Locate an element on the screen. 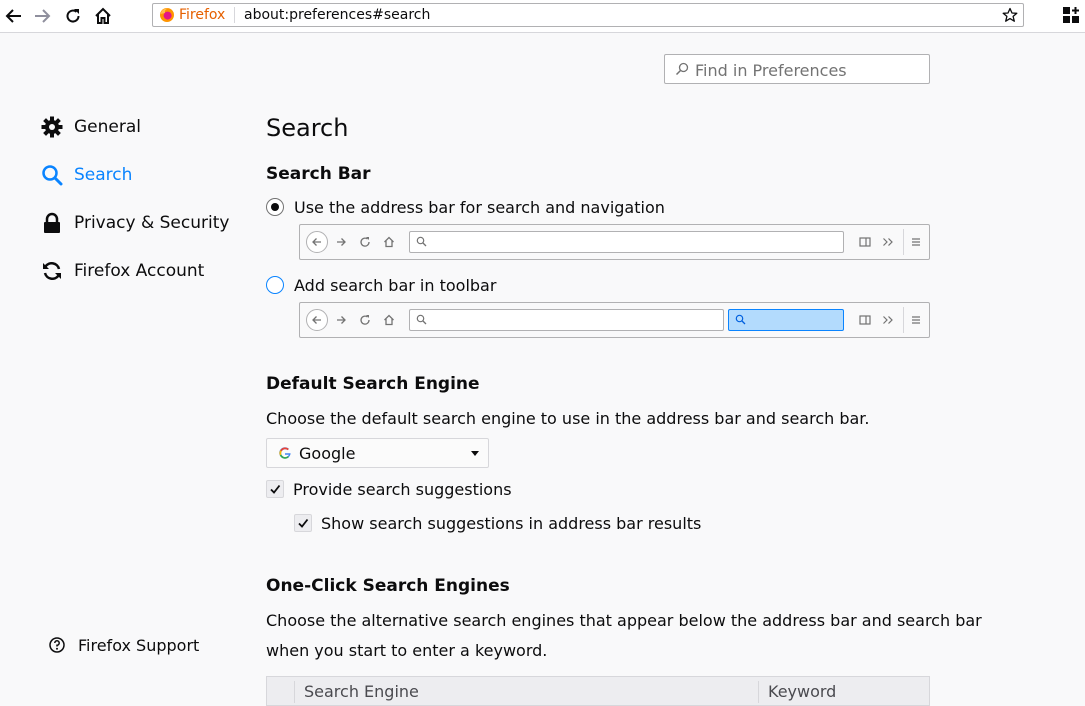 This screenshot has width=1085, height=706. one-click-description-line2: when you start to enter a keyword. is located at coordinates (407, 650).